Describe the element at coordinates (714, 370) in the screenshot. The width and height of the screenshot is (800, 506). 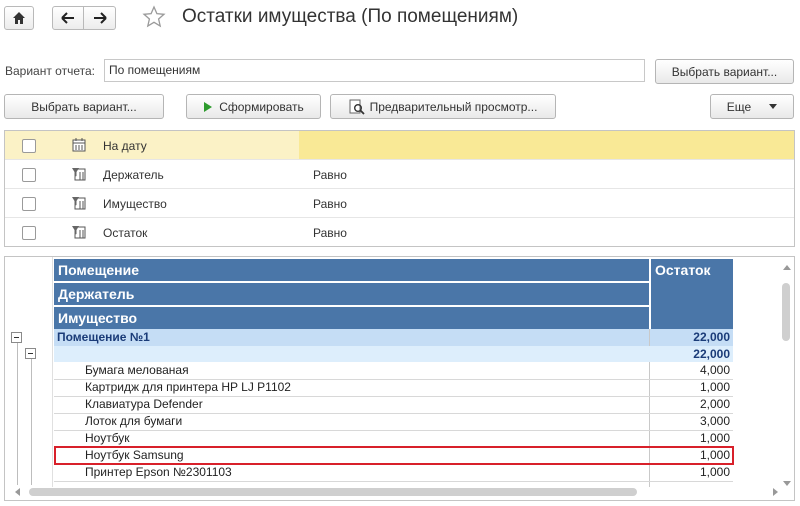
I see `item-value: 4,000` at that location.